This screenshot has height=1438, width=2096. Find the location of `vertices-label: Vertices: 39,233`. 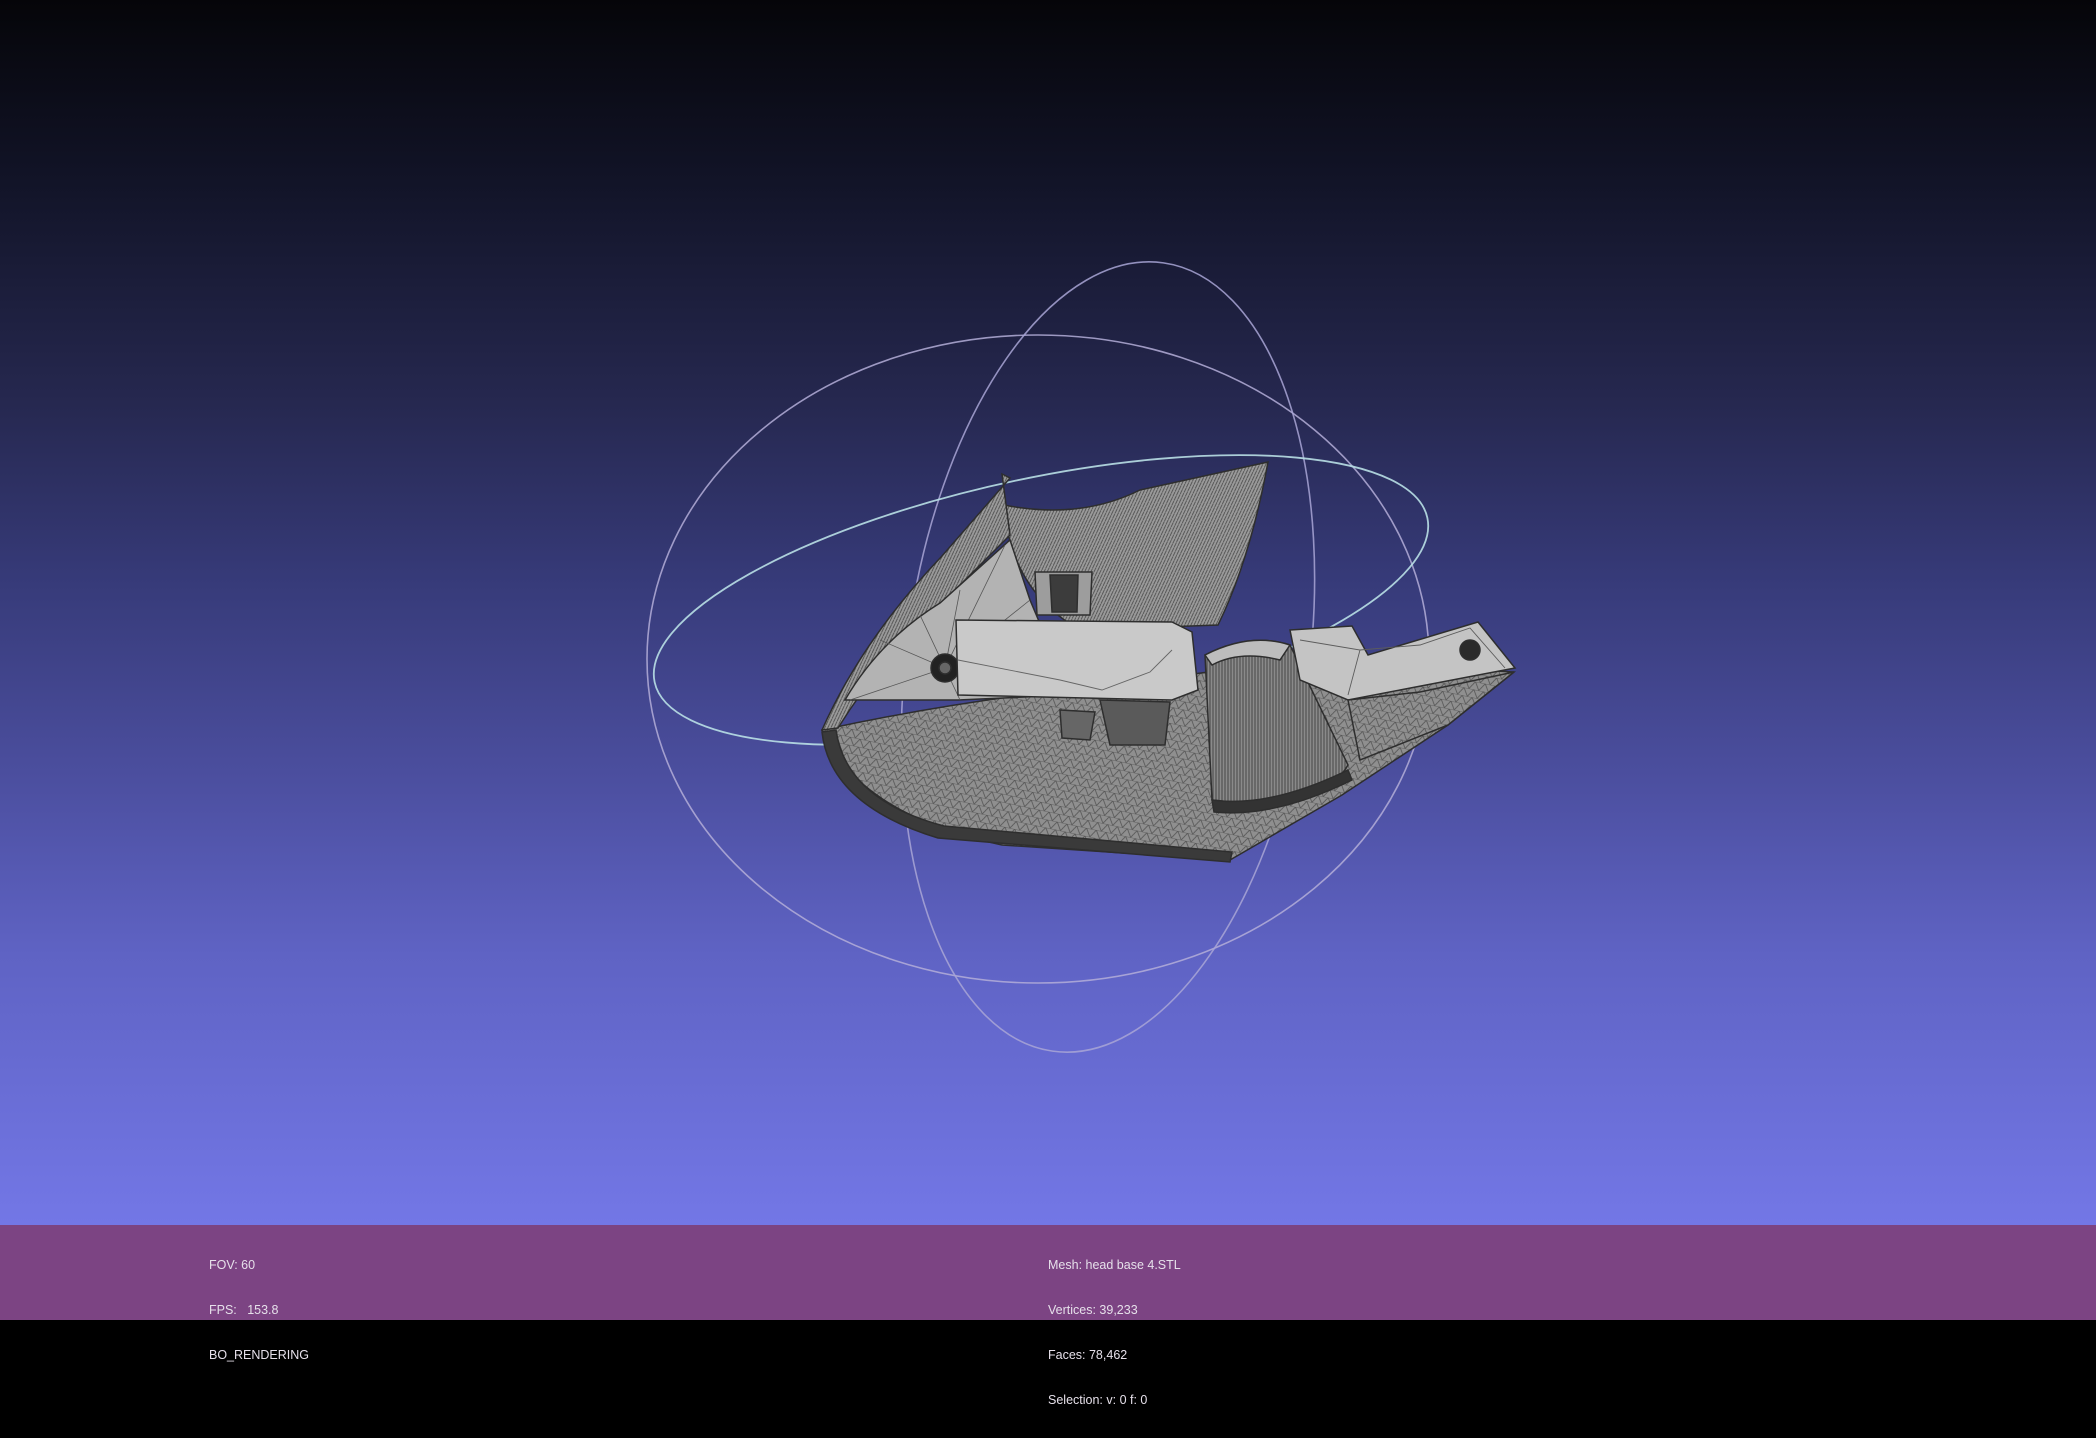

vertices-label: Vertices: 39,233 is located at coordinates (1093, 1310).